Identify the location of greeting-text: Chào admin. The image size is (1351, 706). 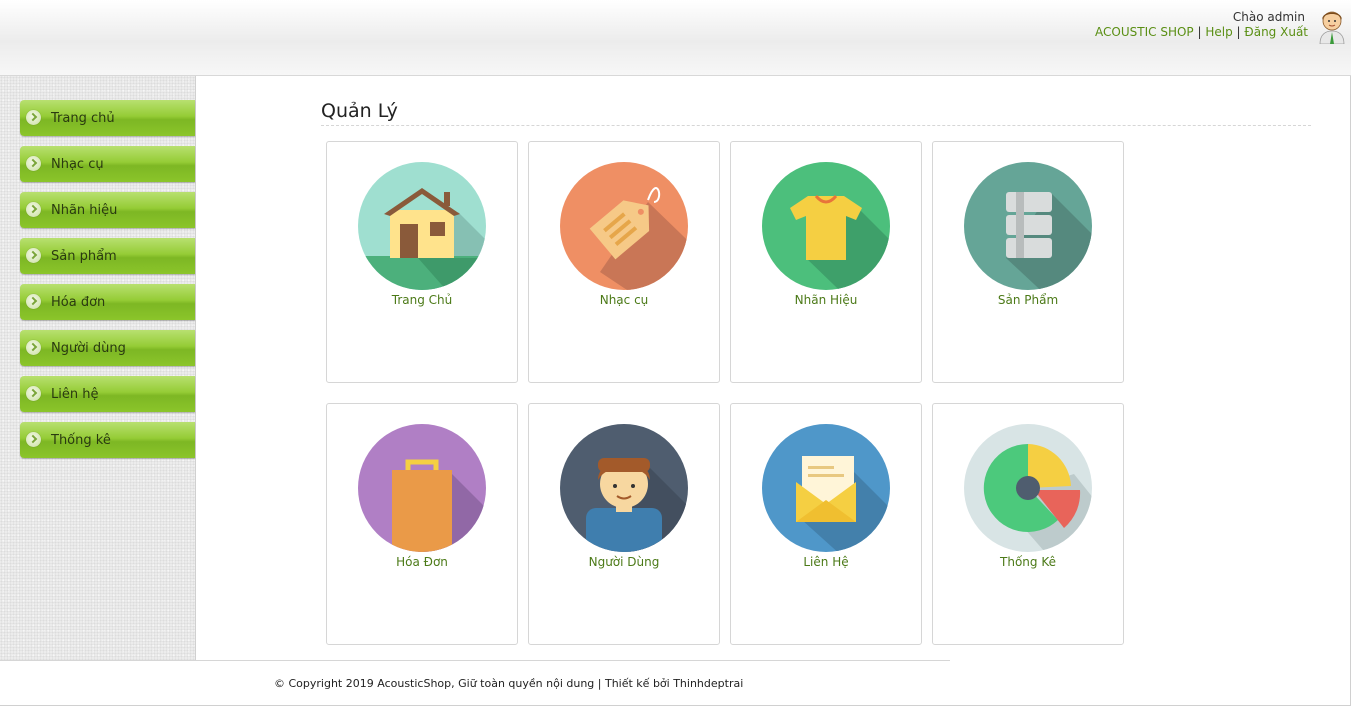
(1268, 17).